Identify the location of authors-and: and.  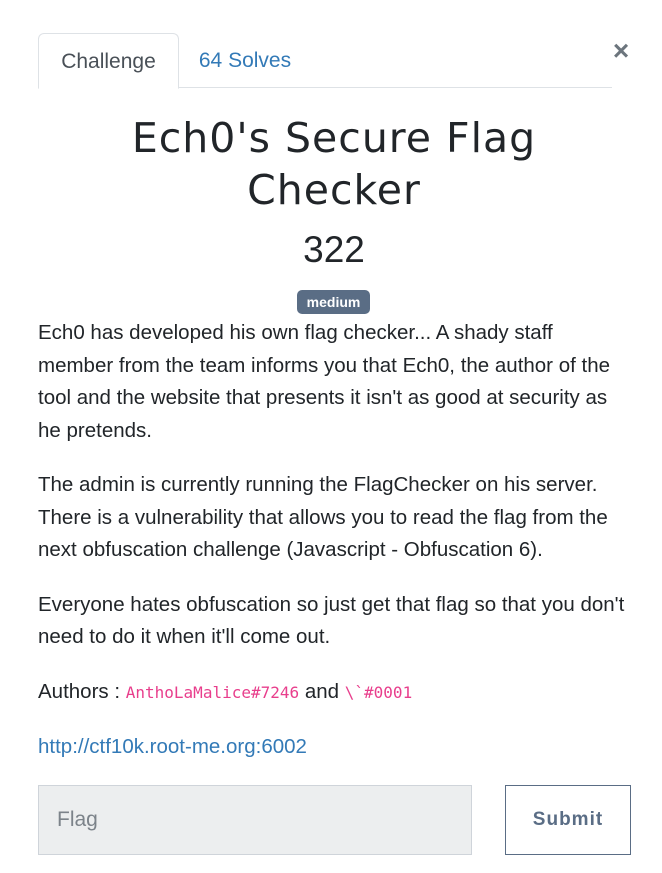
(322, 691).